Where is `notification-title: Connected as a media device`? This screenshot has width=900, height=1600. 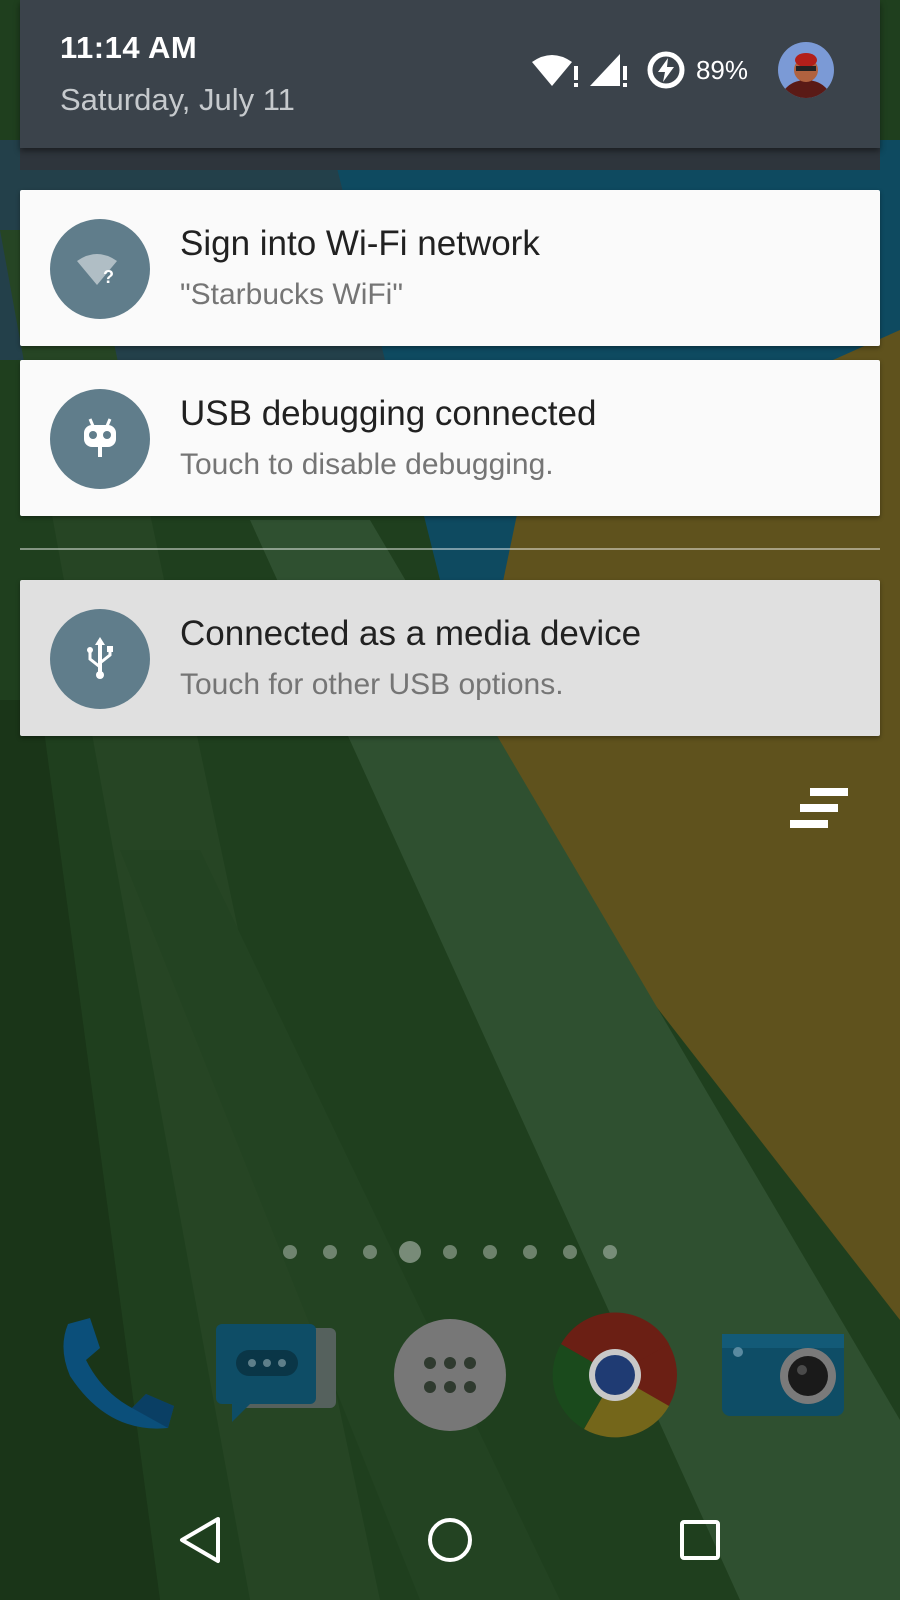
notification-title: Connected as a media device is located at coordinates (411, 633).